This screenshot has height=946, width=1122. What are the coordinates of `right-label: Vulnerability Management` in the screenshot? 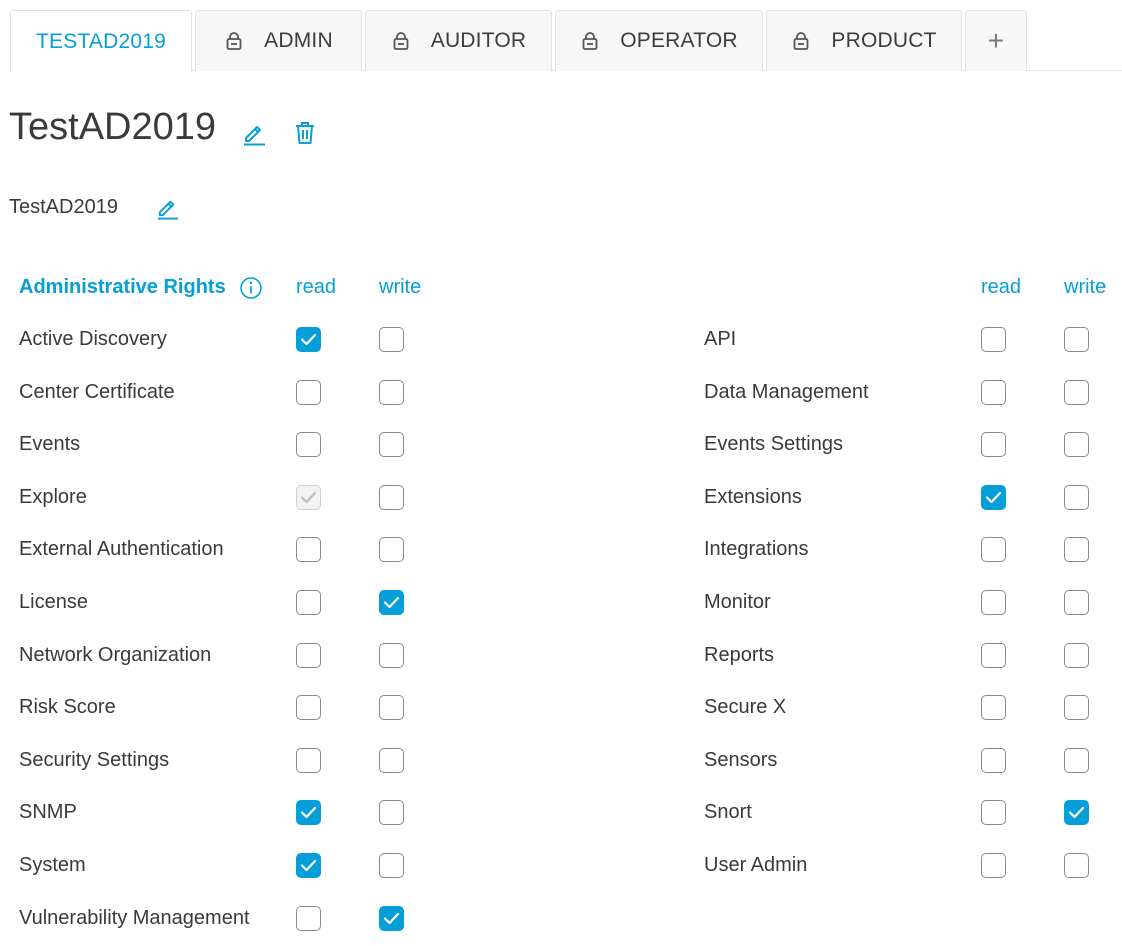 It's located at (134, 917).